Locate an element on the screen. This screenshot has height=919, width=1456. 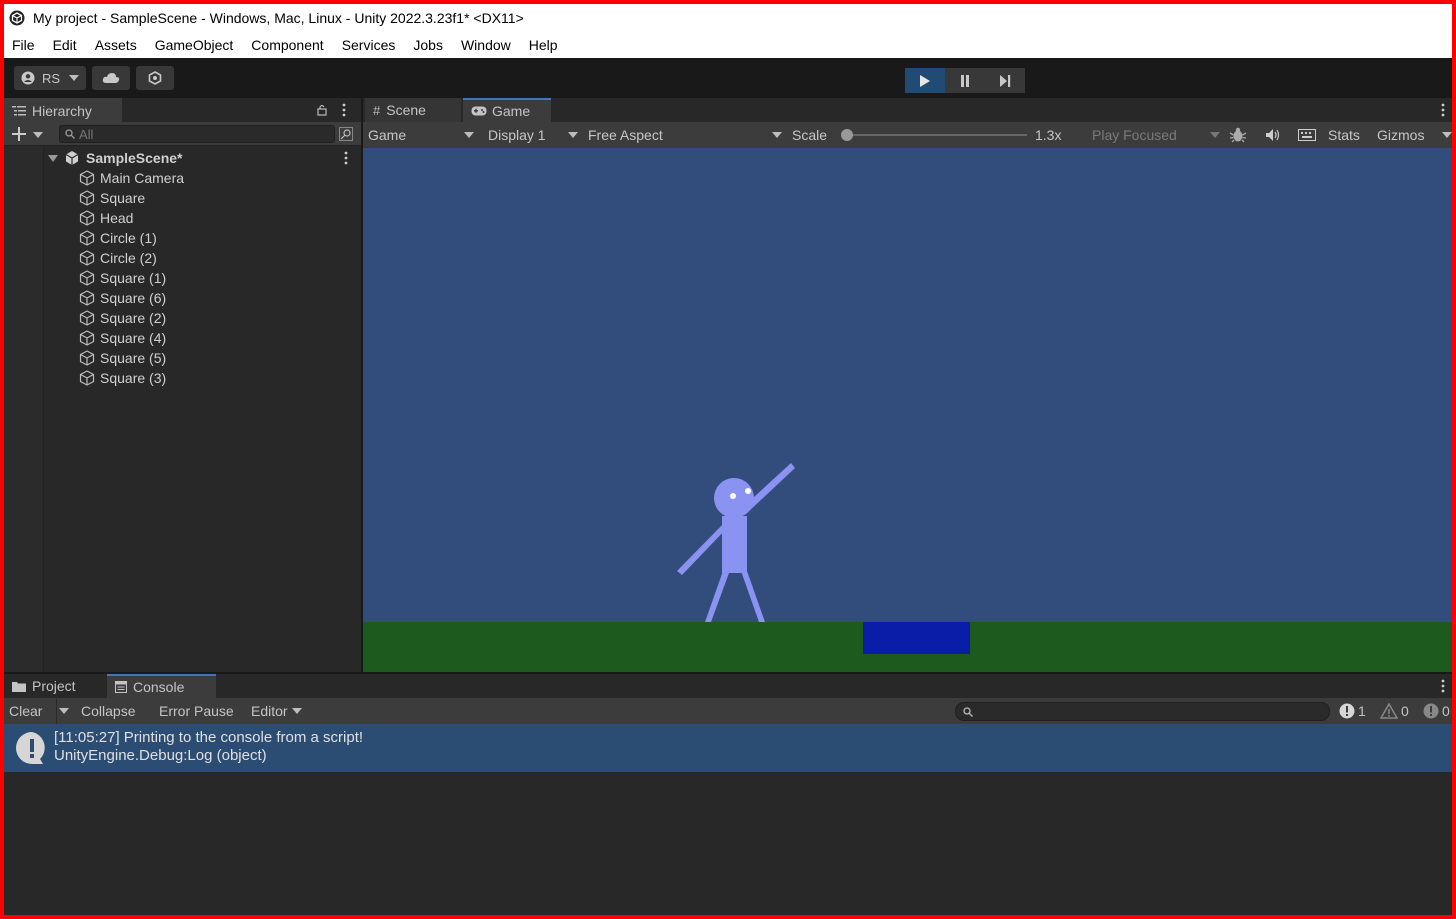
hierarchy-item: Square (3) is located at coordinates (122, 378).